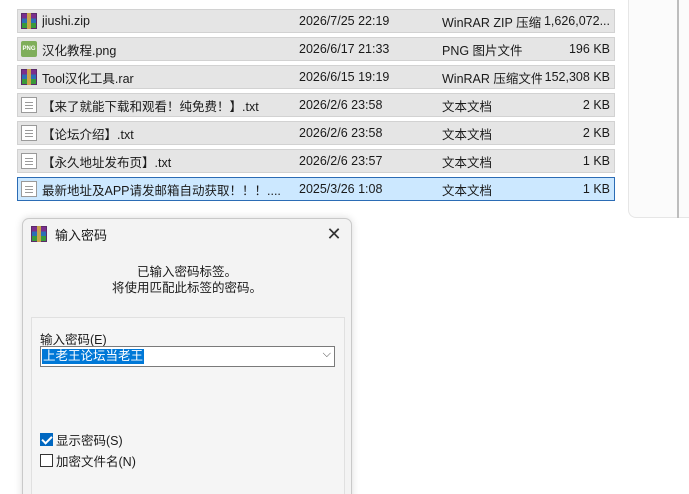 The width and height of the screenshot is (689, 494). Describe the element at coordinates (96, 460) in the screenshot. I see `encrypt-file-names-label: 加密文件名(N)` at that location.